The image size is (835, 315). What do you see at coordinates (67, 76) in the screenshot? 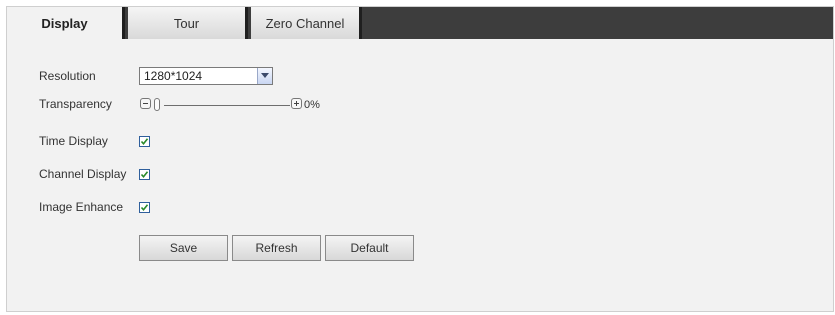
I see `resolution-label: Resolution` at bounding box center [67, 76].